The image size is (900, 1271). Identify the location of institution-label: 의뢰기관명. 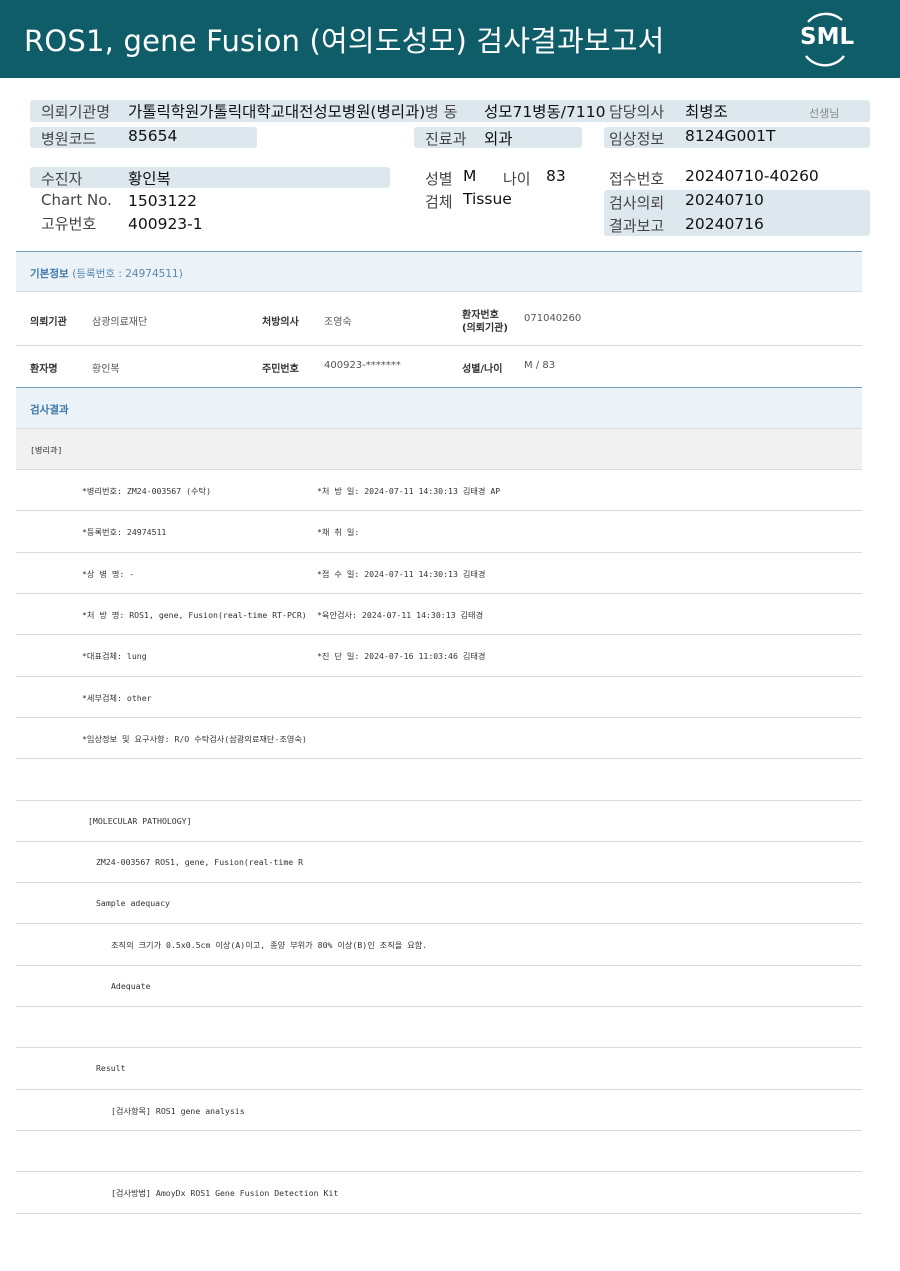
(76, 112).